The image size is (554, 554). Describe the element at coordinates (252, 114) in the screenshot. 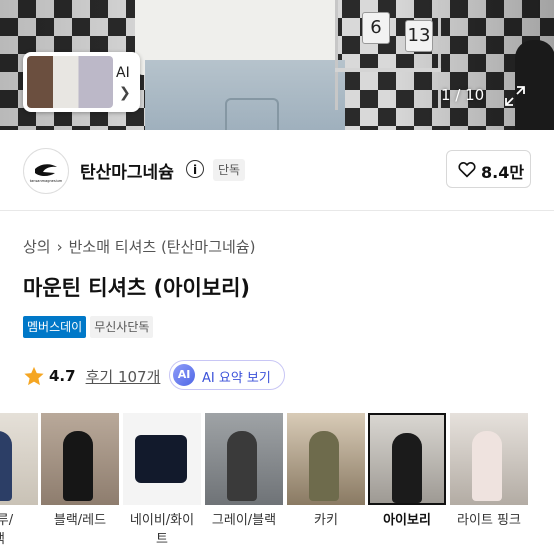

I see `gallery-photo-pocket` at that location.